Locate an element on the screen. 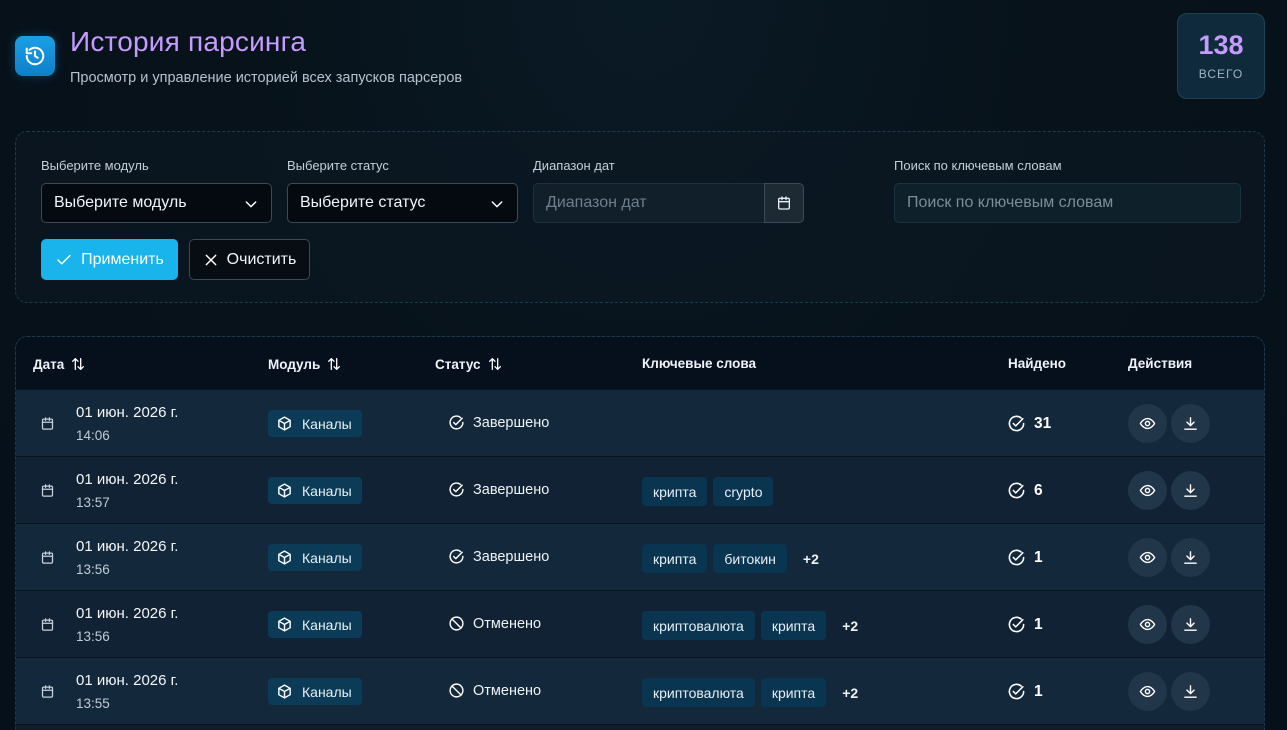 The width and height of the screenshot is (1287, 730). row-time: 13:57 is located at coordinates (93, 502).